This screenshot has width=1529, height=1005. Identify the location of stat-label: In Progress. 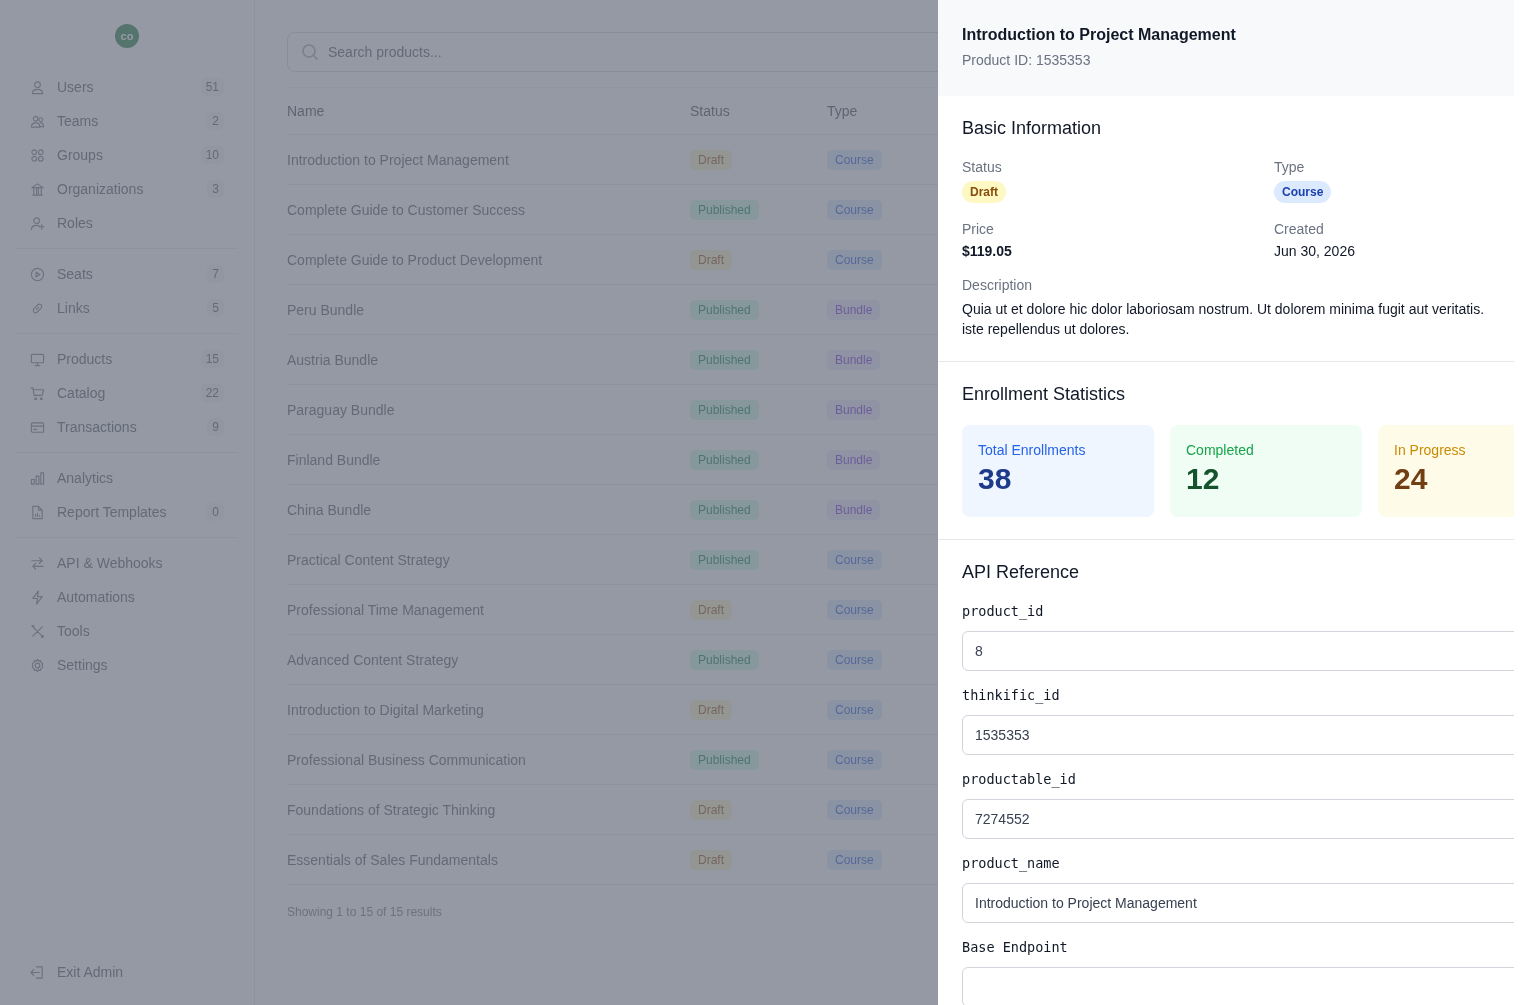
(1430, 450).